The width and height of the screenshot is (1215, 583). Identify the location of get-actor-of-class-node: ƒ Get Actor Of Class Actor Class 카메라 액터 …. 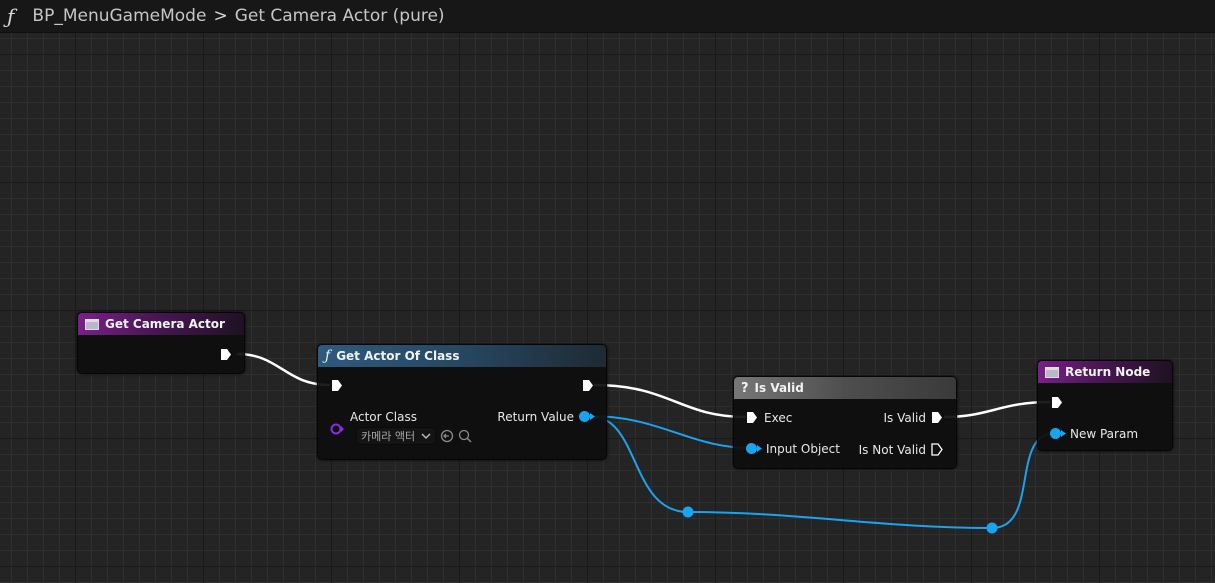
(462, 402).